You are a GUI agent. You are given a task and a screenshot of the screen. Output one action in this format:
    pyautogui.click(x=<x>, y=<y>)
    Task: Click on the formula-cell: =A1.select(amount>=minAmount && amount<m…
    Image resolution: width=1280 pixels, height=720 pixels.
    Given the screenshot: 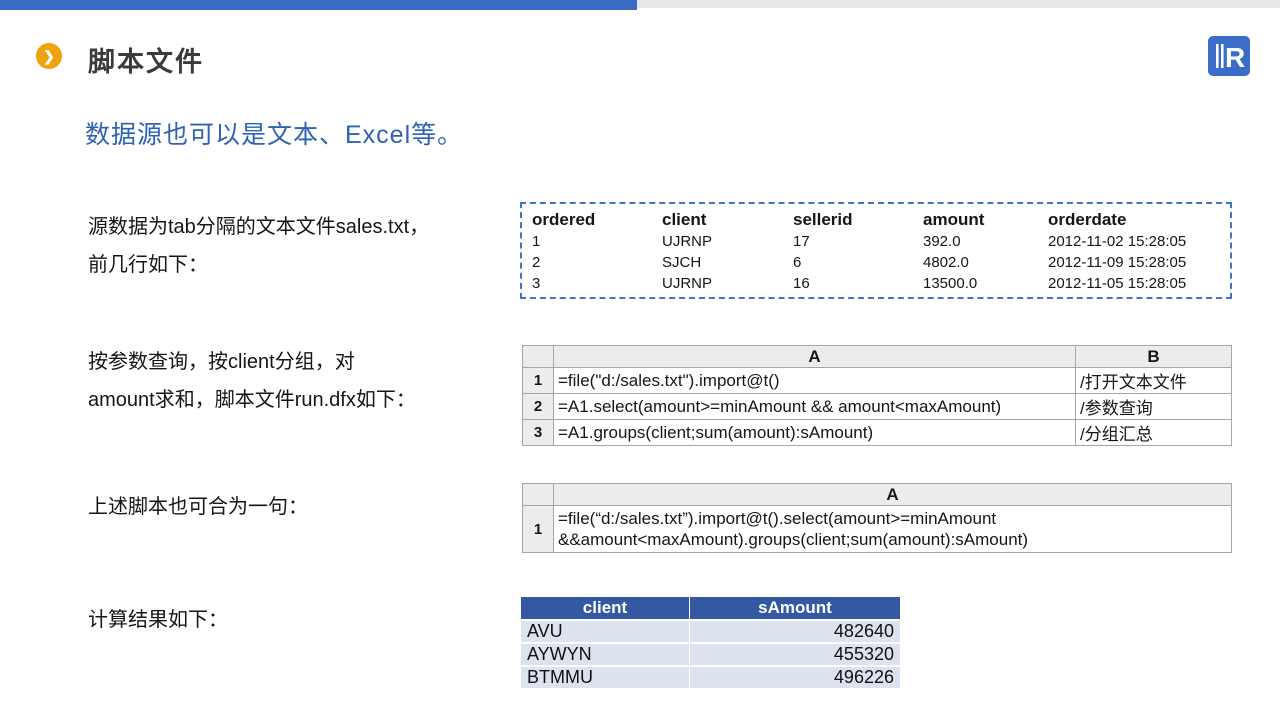 What is the action you would take?
    pyautogui.click(x=814, y=406)
    